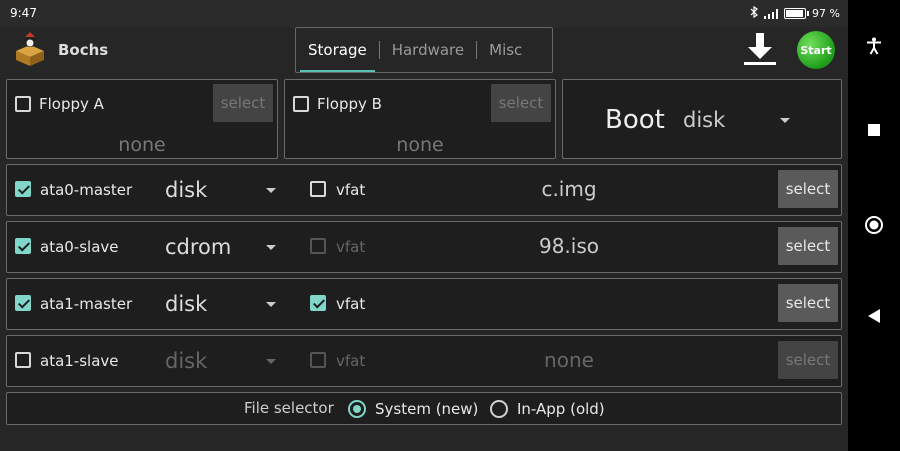 Image resolution: width=900 pixels, height=451 pixels. Describe the element at coordinates (521, 103) in the screenshot. I see `floppy-b-select-button: select` at that location.